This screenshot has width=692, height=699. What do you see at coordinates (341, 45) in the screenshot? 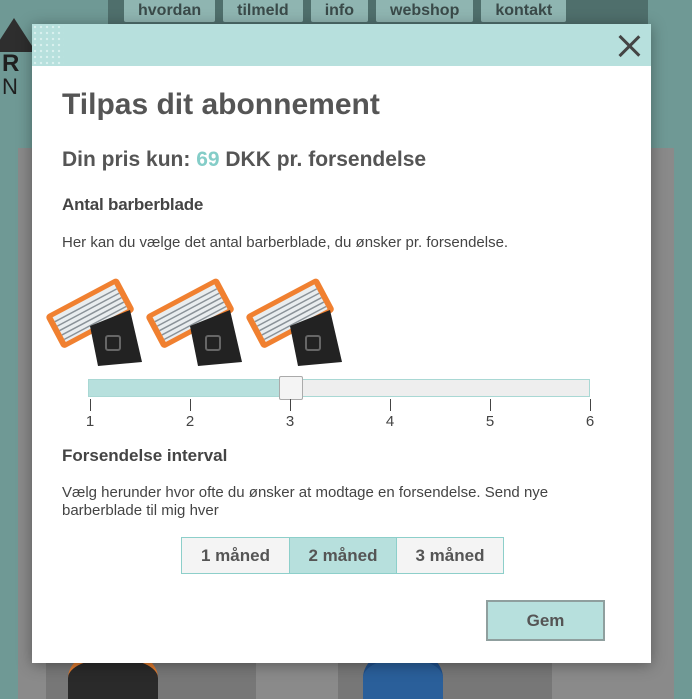
I see `modal-header` at bounding box center [341, 45].